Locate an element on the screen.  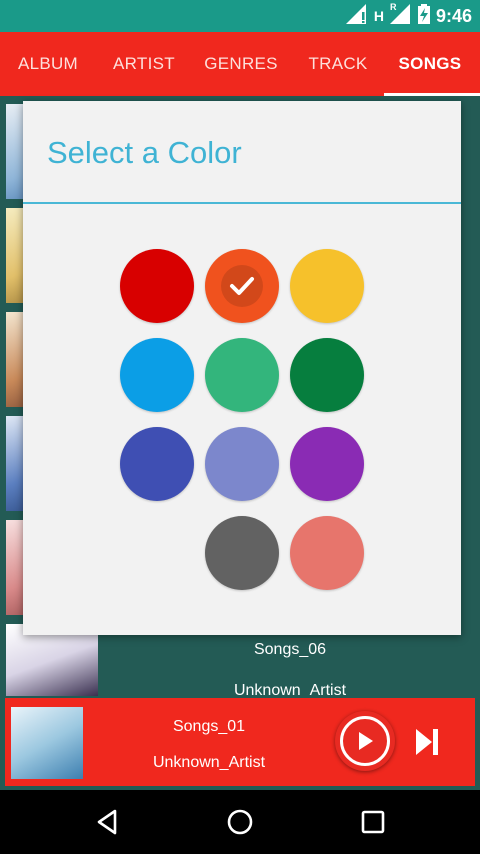
skip-next-icon is located at coordinates (427, 742).